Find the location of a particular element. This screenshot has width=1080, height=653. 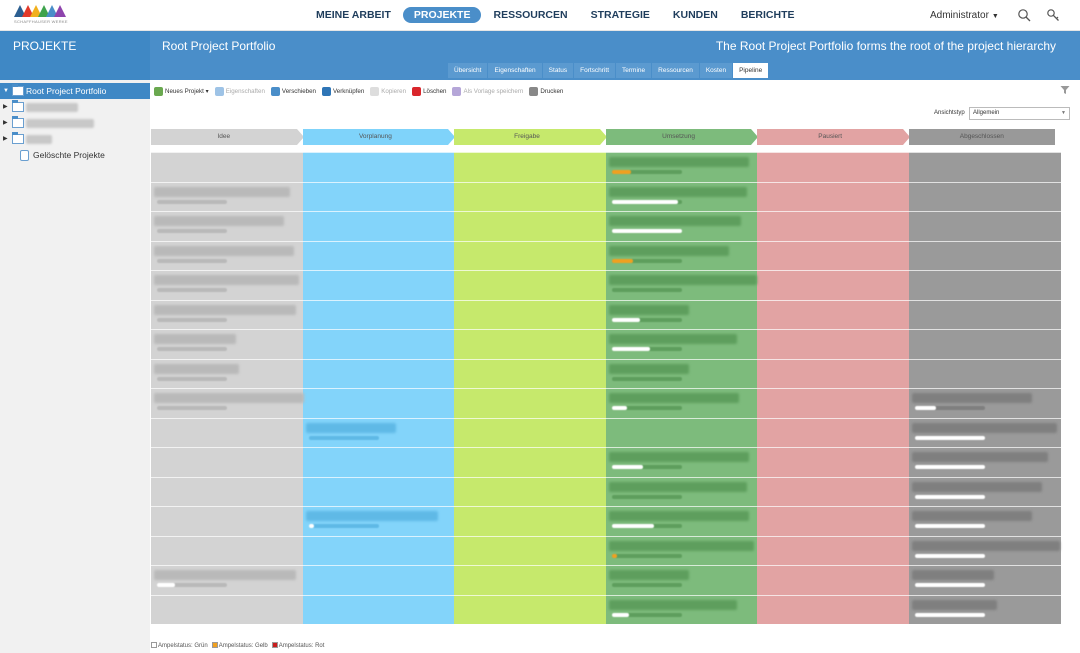

toolbar-label: Löschen is located at coordinates (435, 91).